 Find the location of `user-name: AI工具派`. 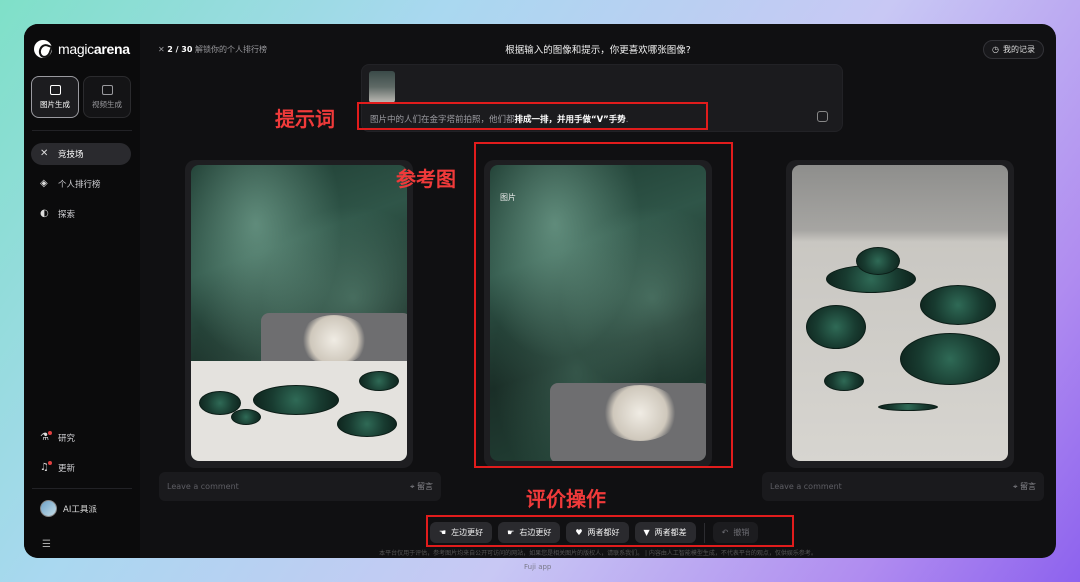

user-name: AI工具派 is located at coordinates (80, 509).